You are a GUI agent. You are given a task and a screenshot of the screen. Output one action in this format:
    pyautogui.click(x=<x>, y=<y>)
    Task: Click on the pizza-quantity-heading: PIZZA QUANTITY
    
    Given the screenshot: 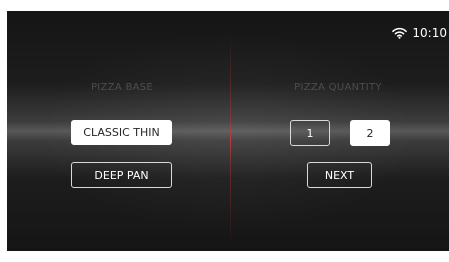 What is the action you would take?
    pyautogui.click(x=338, y=87)
    